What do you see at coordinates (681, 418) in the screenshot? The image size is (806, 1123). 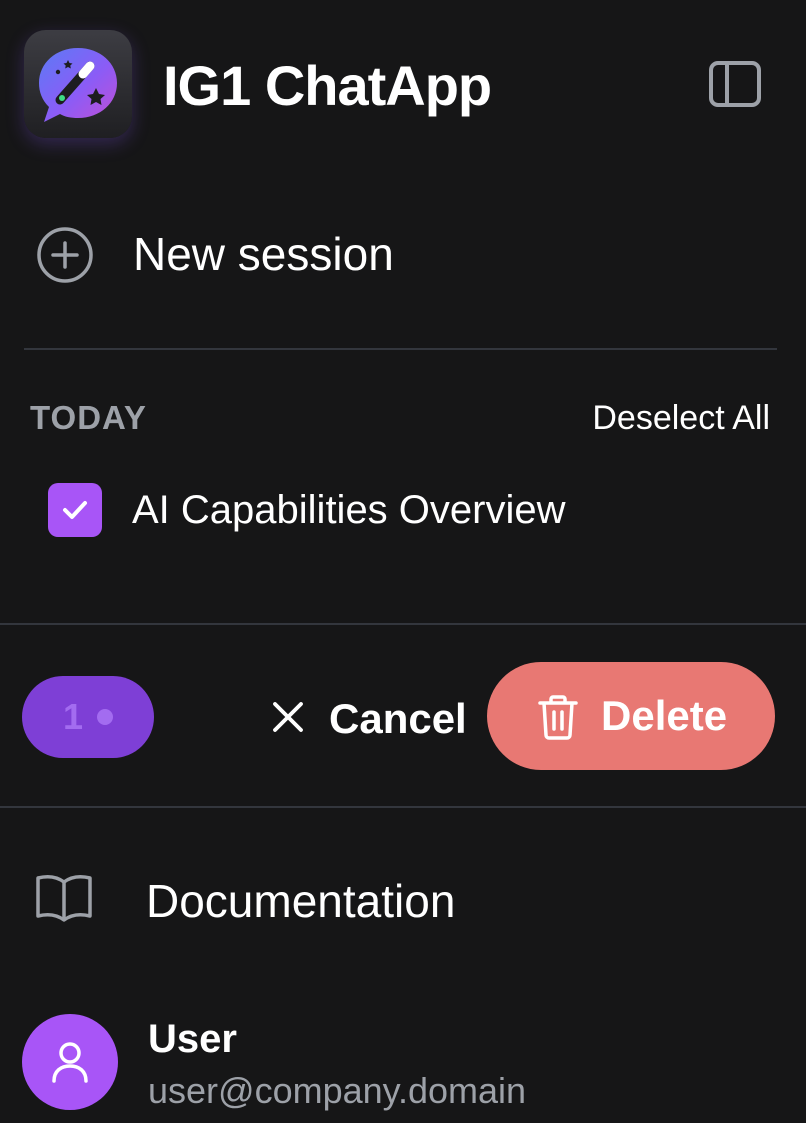 I see `deselect-all-button: Deselect All` at bounding box center [681, 418].